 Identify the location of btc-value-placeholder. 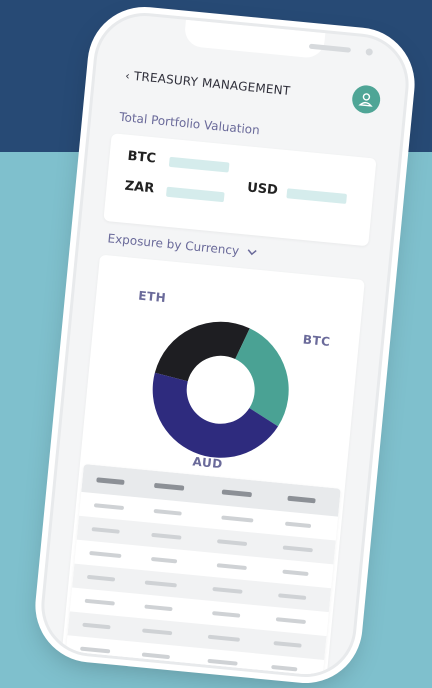
(199, 164).